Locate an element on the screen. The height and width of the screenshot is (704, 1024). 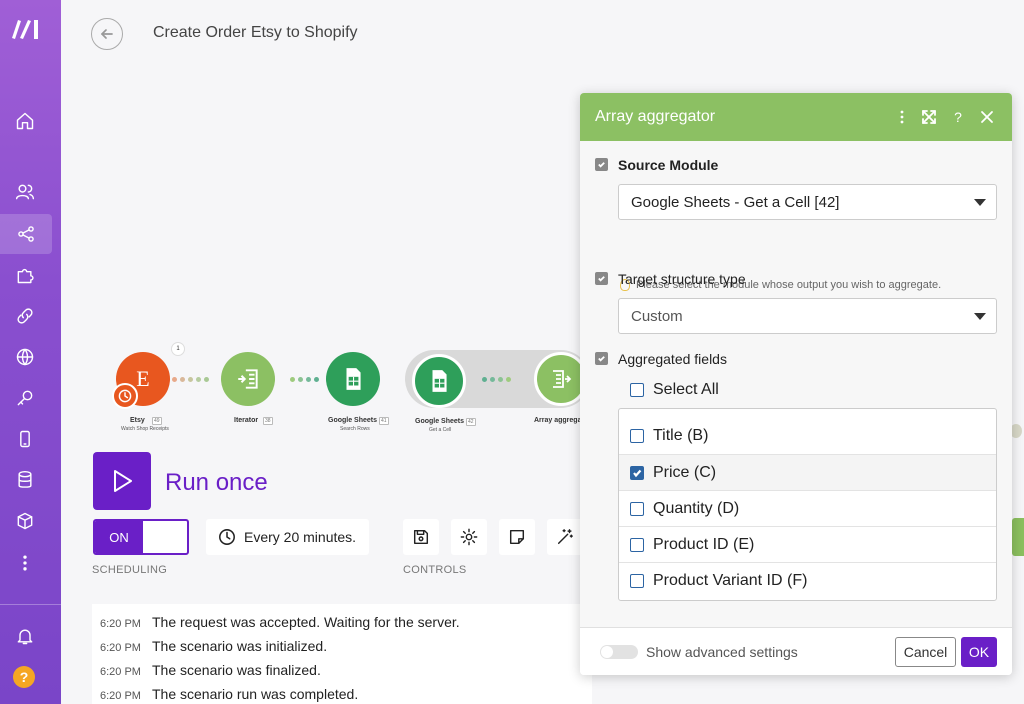
advanced-settings-label: Show advanced settings is located at coordinates (722, 652).